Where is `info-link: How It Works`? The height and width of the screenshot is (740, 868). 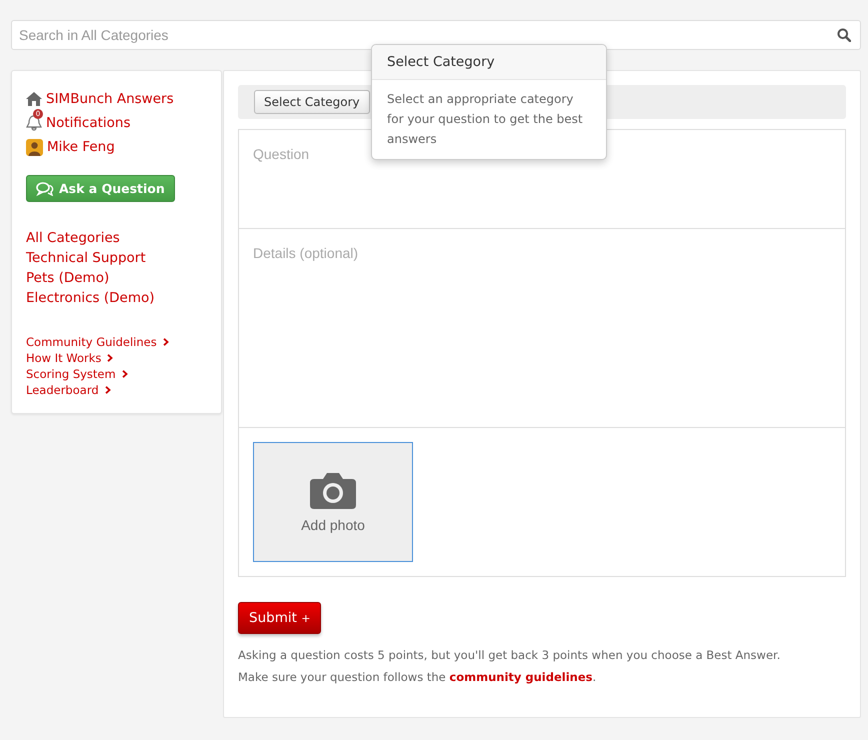
info-link: How It Works is located at coordinates (64, 358).